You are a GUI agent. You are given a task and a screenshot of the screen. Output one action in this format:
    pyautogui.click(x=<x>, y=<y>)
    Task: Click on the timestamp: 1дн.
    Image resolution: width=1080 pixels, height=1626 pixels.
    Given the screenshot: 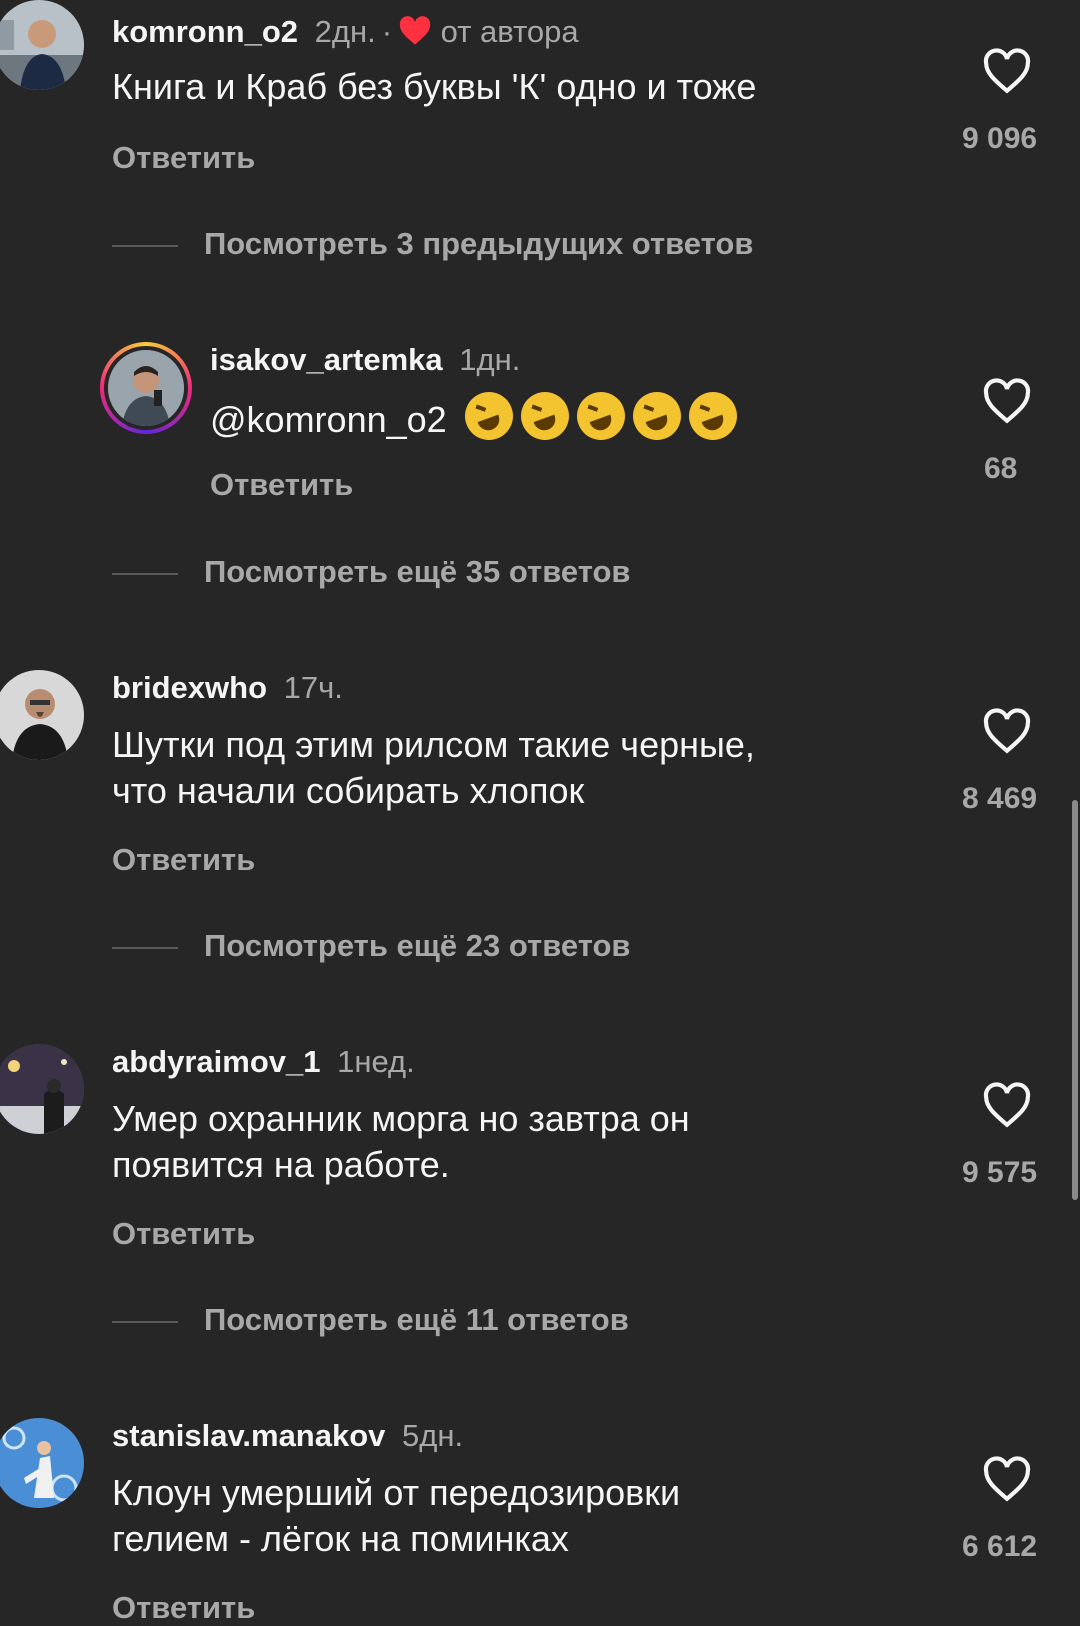 What is the action you would take?
    pyautogui.click(x=490, y=359)
    